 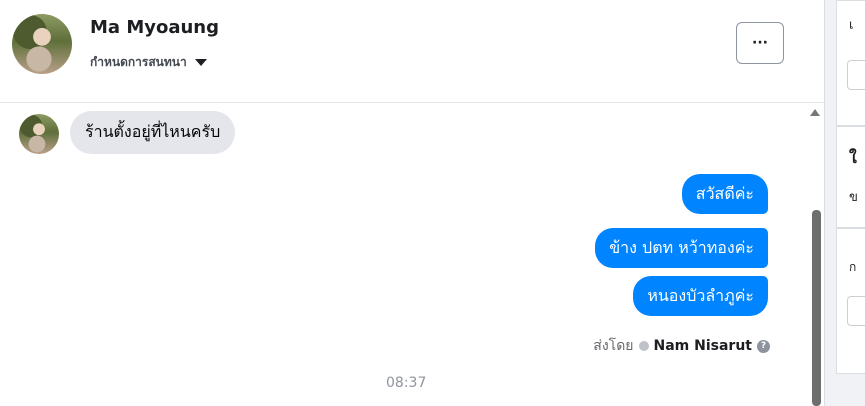 I want to click on sent-by-info: ส่งโดย Nam Nisarut ?, so click(x=681, y=346).